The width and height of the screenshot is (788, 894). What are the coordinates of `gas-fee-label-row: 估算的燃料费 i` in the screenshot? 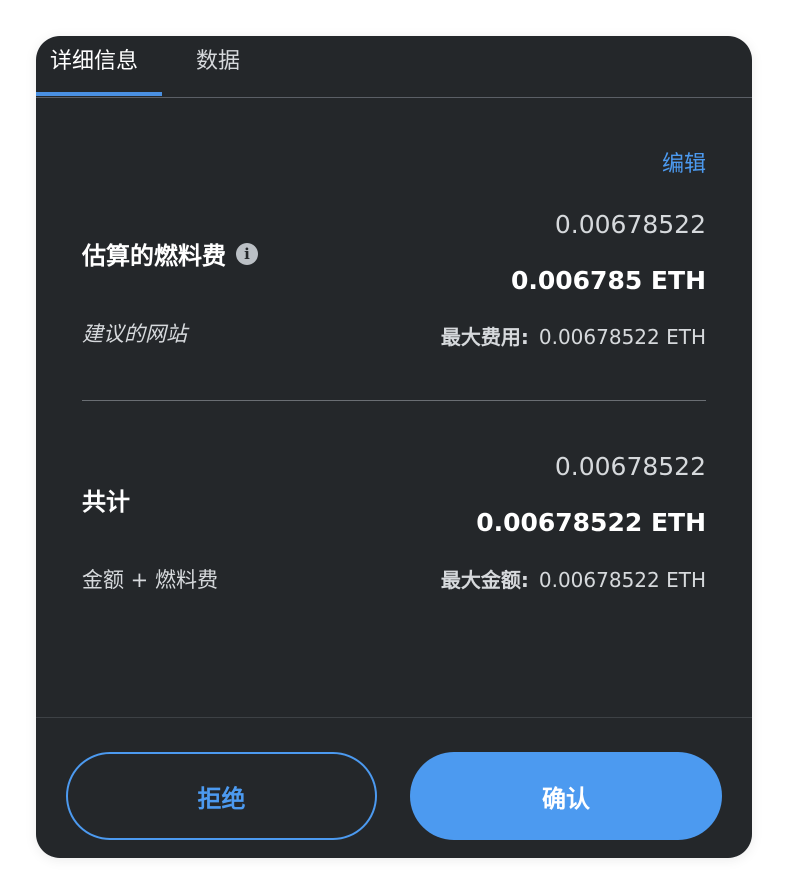 It's located at (170, 253).